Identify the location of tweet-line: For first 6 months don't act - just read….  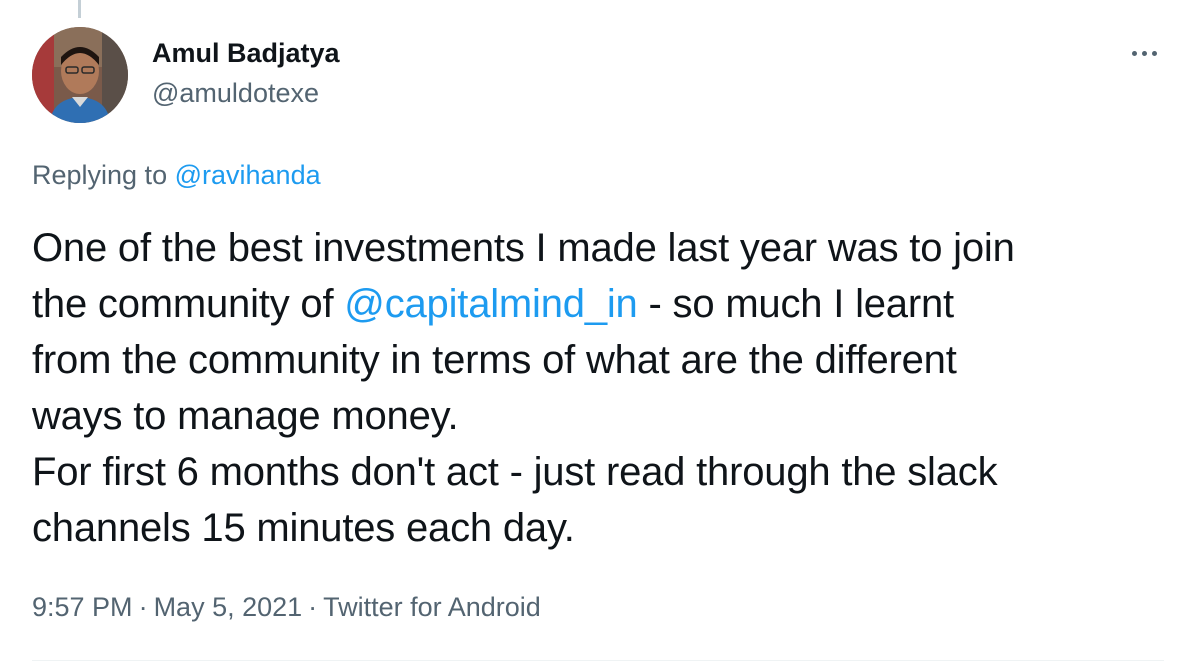
(515, 472).